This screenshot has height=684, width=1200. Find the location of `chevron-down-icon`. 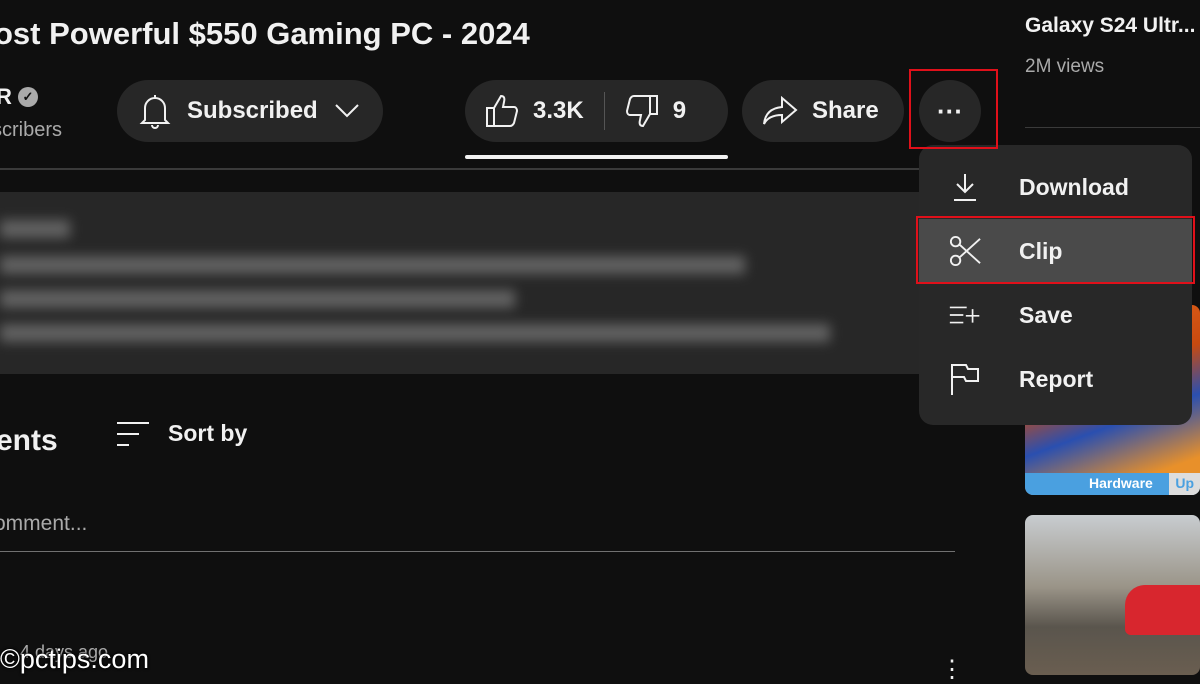

chevron-down-icon is located at coordinates (346, 111).